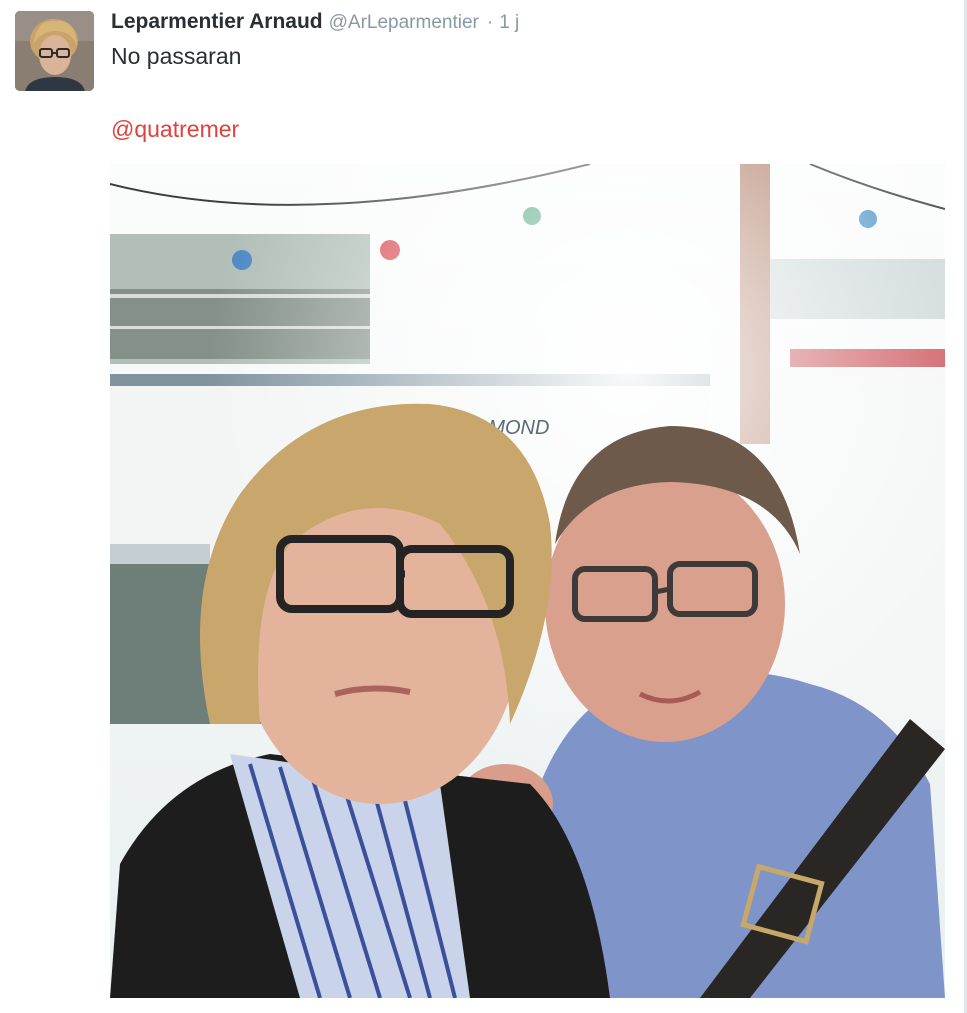 The height and width of the screenshot is (1013, 967). I want to click on author-handle: @ArLeparmentier, so click(404, 23).